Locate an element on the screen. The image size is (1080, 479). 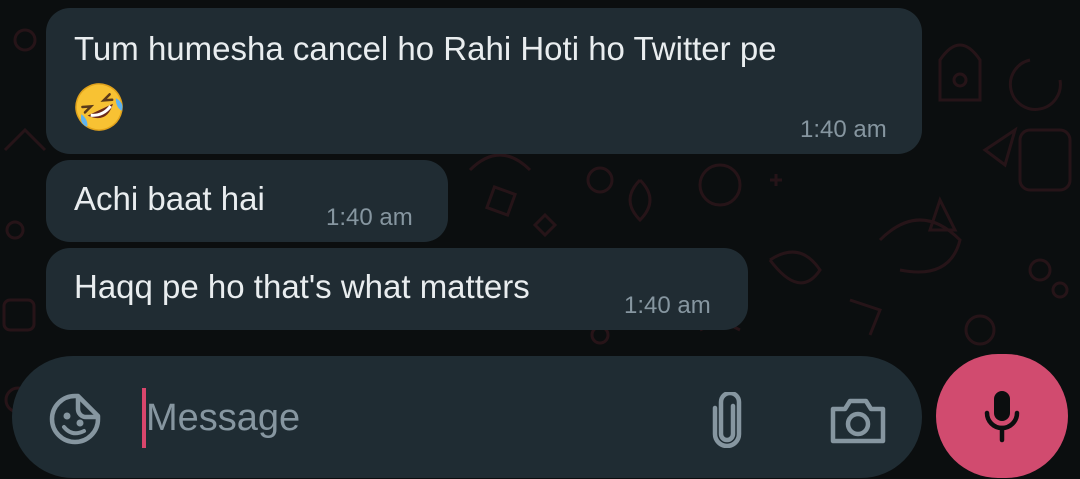
message-input is located at coordinates (404, 418).